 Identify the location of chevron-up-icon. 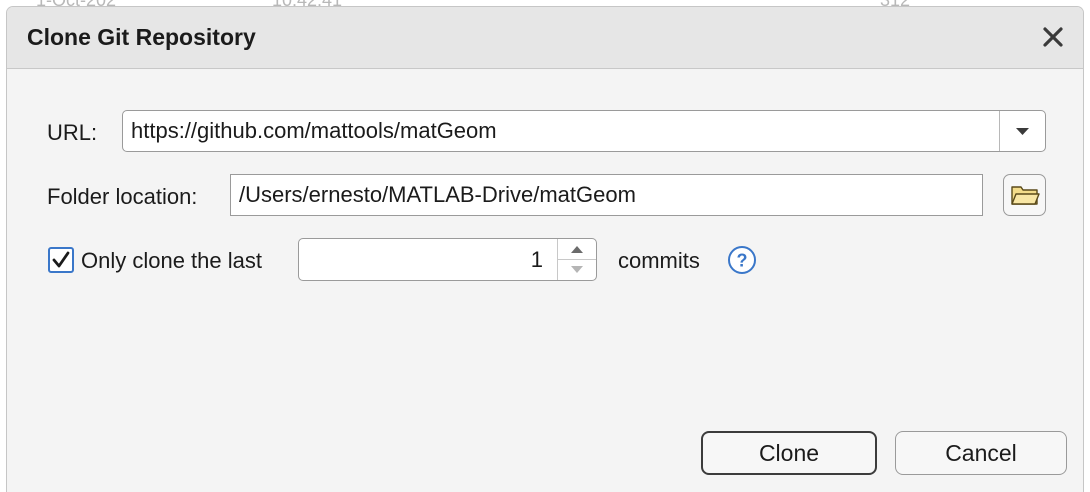
(577, 249).